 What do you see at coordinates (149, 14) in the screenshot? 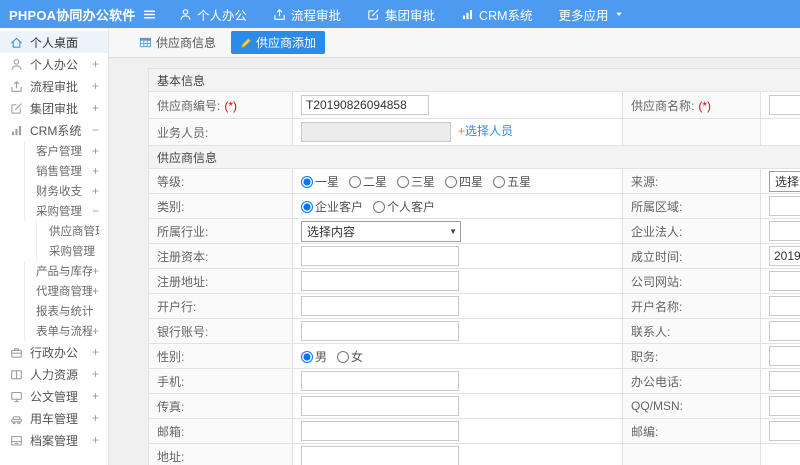
I see `menu-toggle-button` at bounding box center [149, 14].